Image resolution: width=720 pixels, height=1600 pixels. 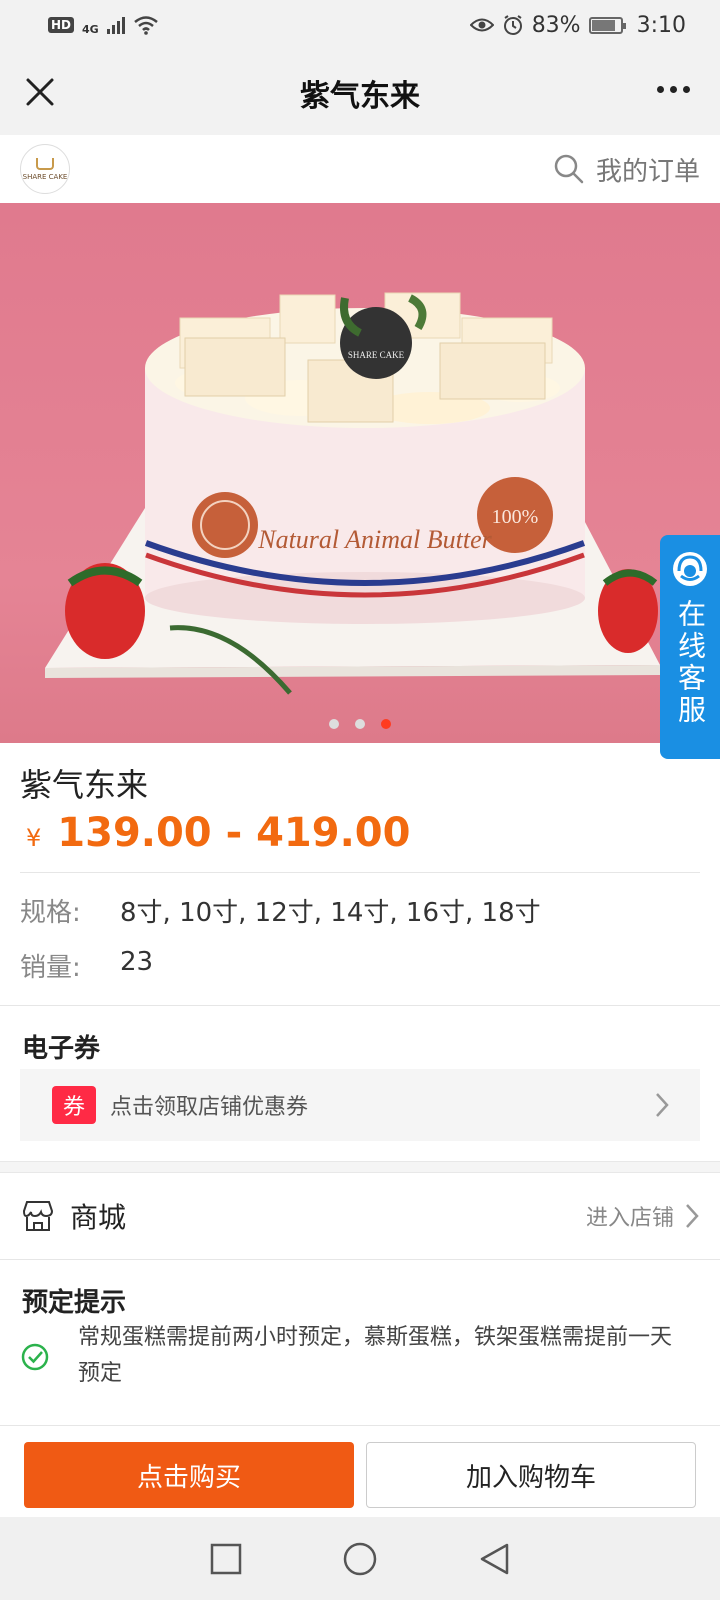 I want to click on spec-label: 规格:, so click(x=50, y=913).